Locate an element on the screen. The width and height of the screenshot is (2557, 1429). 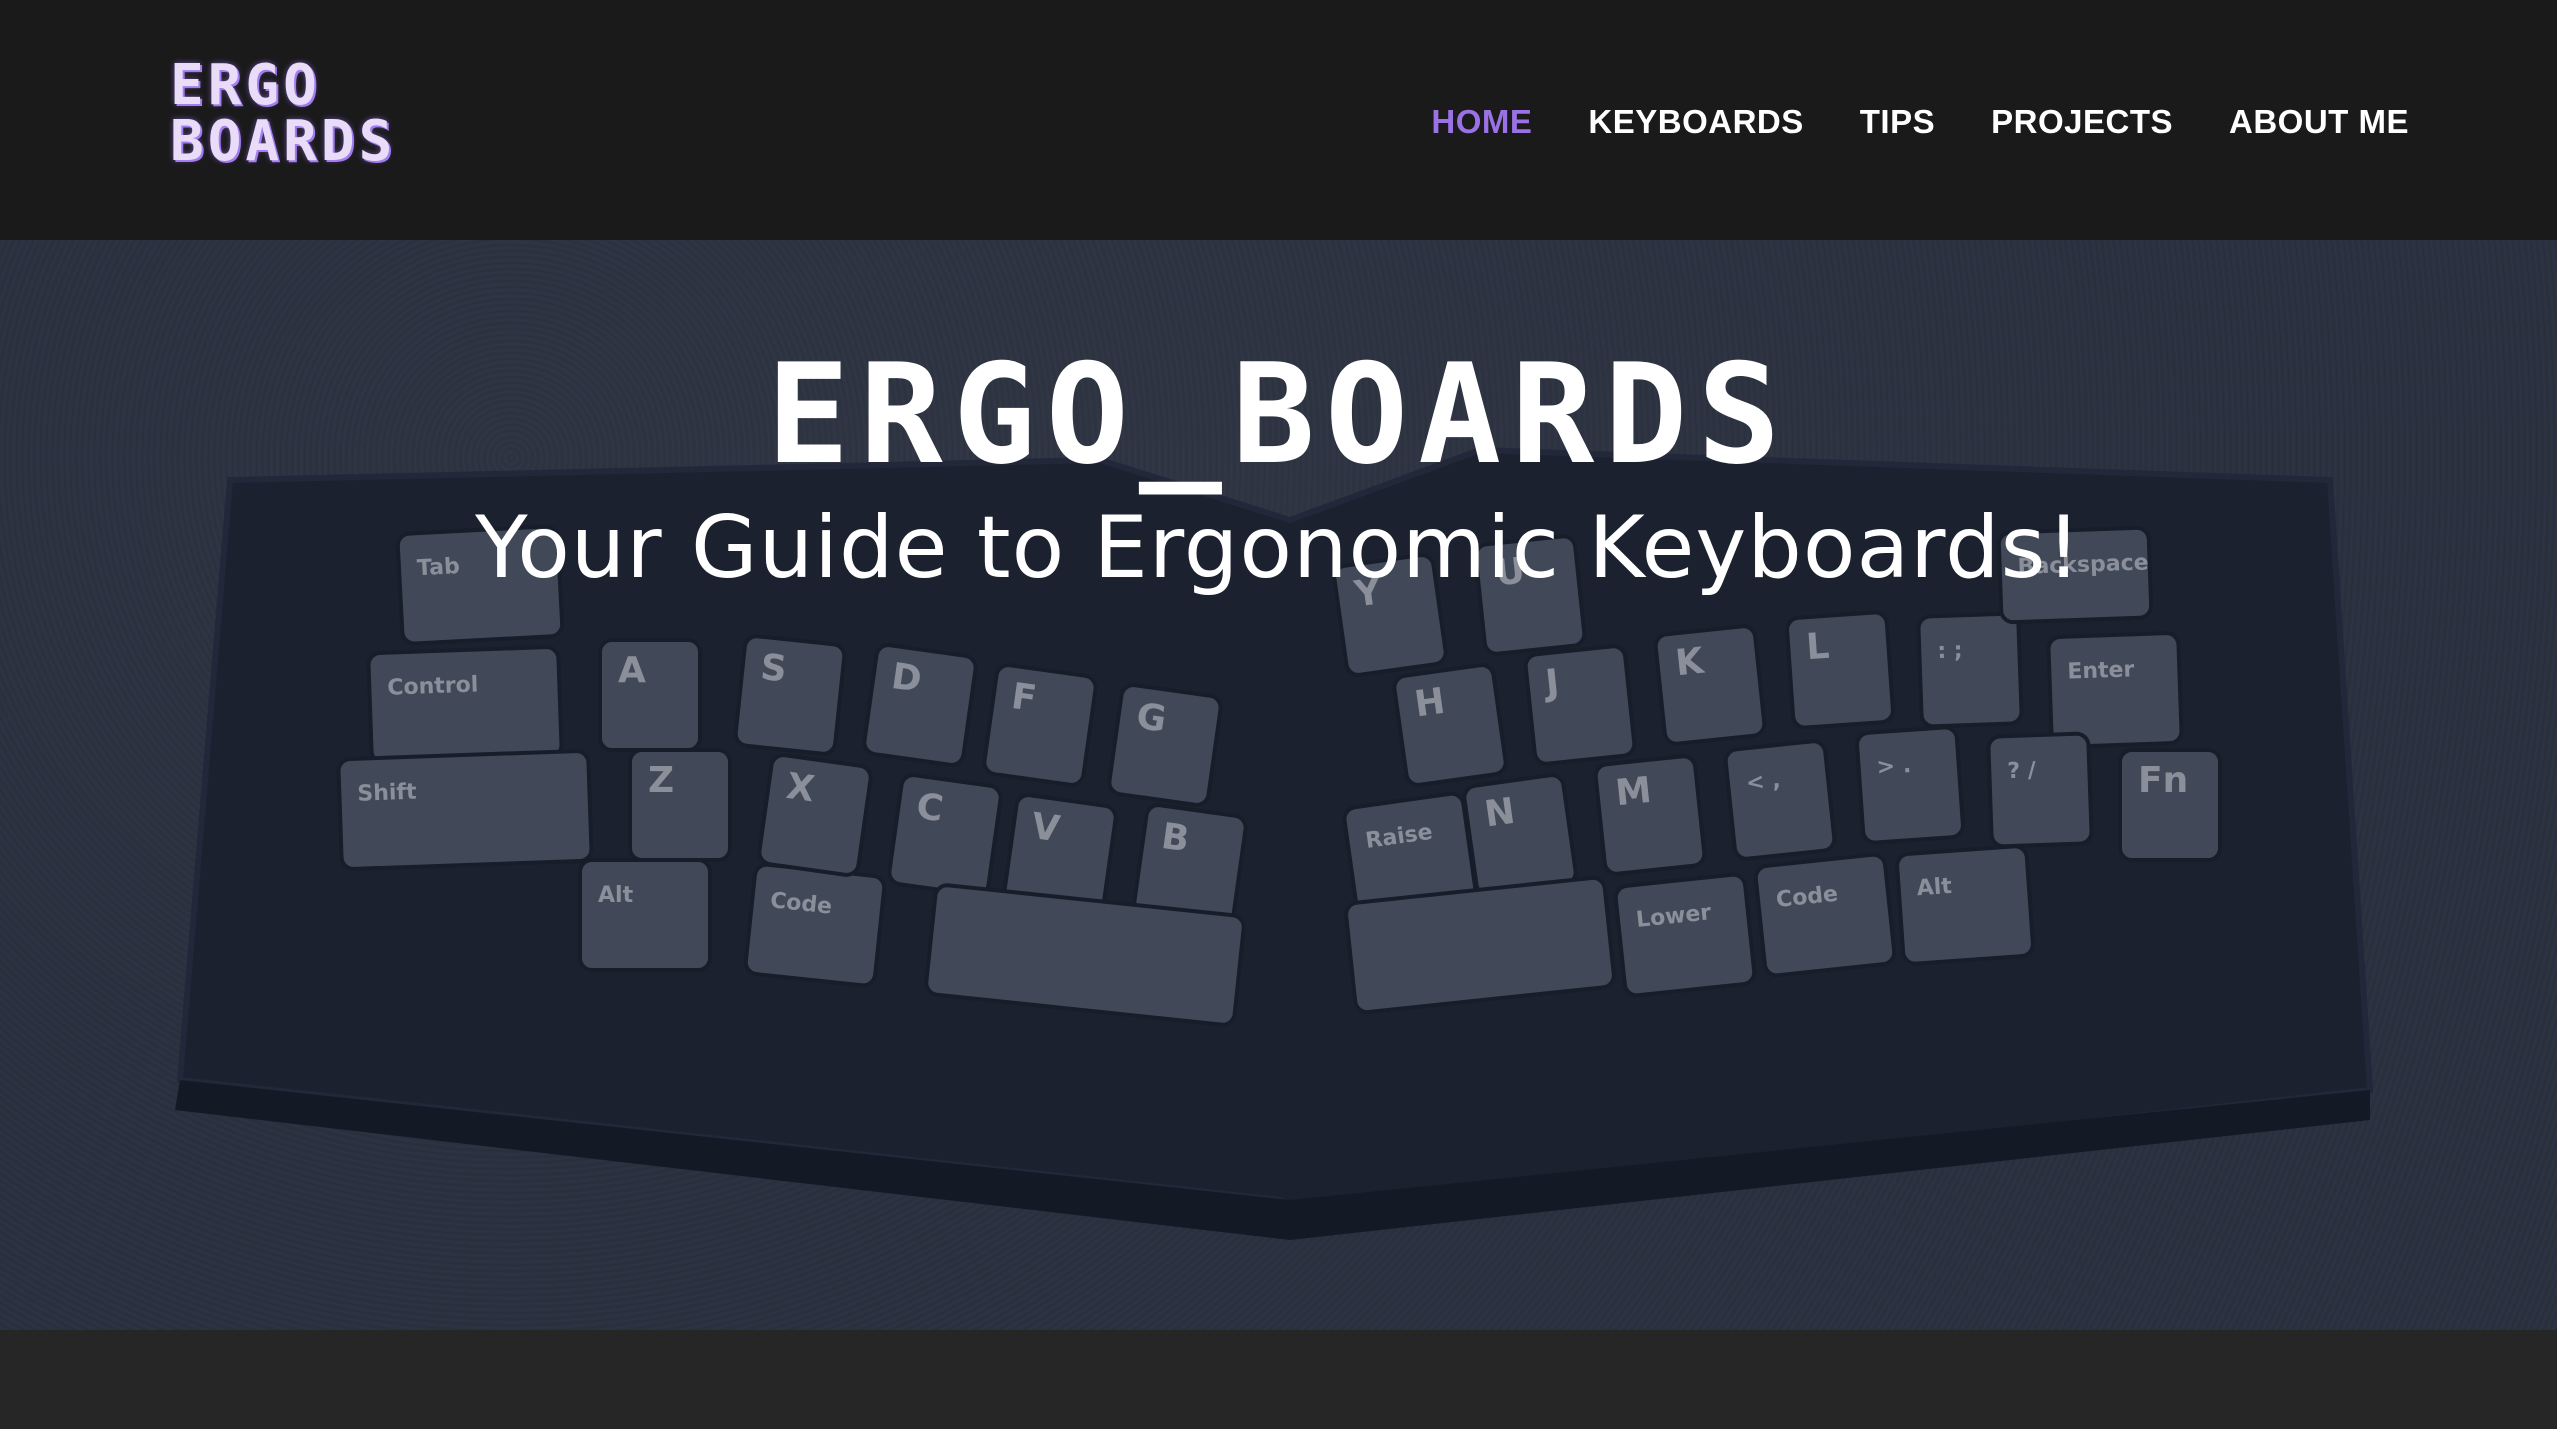
site-logo: ERGO BOARDS is located at coordinates (280, 113).